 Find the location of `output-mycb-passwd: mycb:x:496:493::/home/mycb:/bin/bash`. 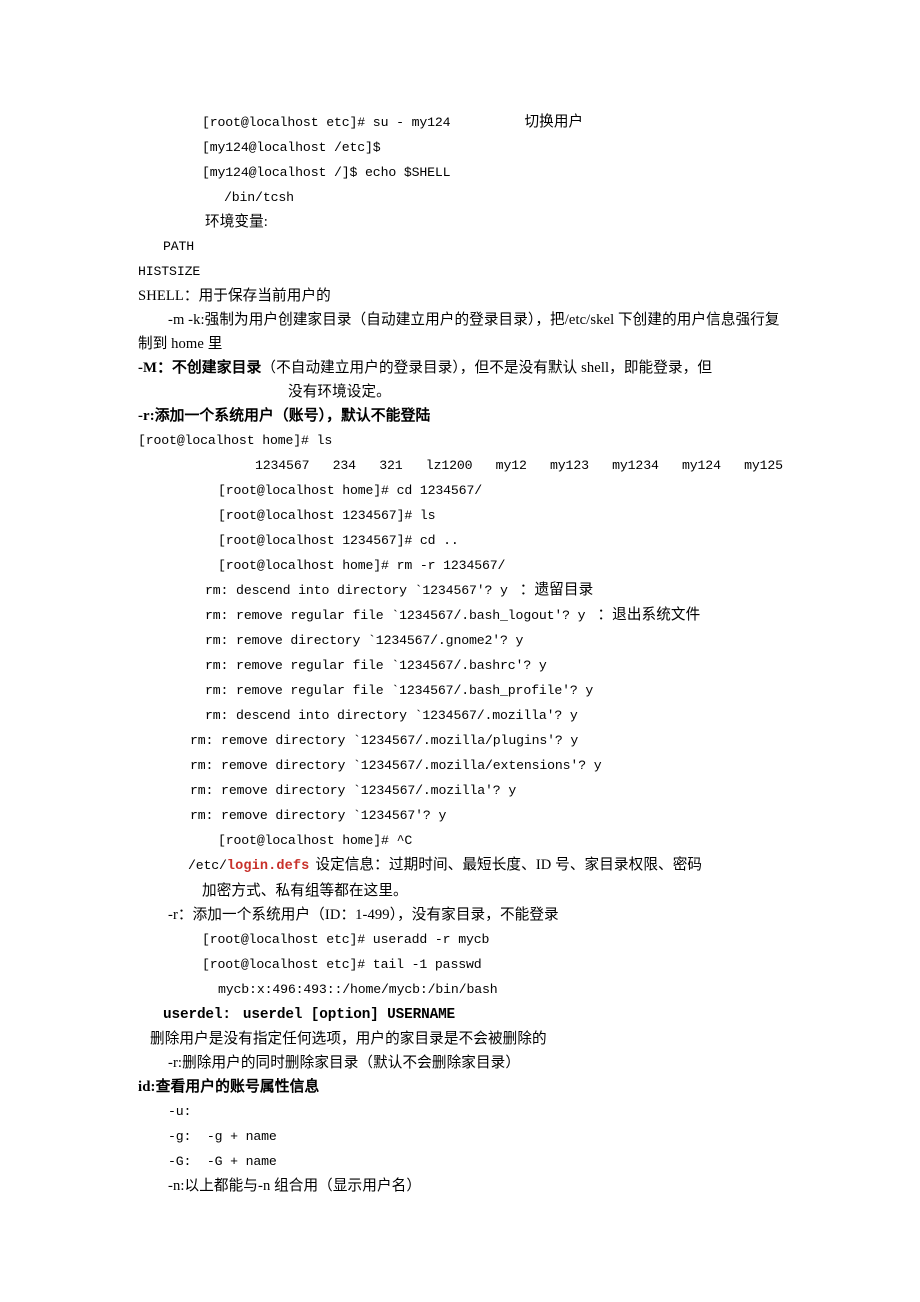

output-mycb-passwd: mycb:x:496:493::/home/mycb:/bin/bash is located at coordinates (358, 989).